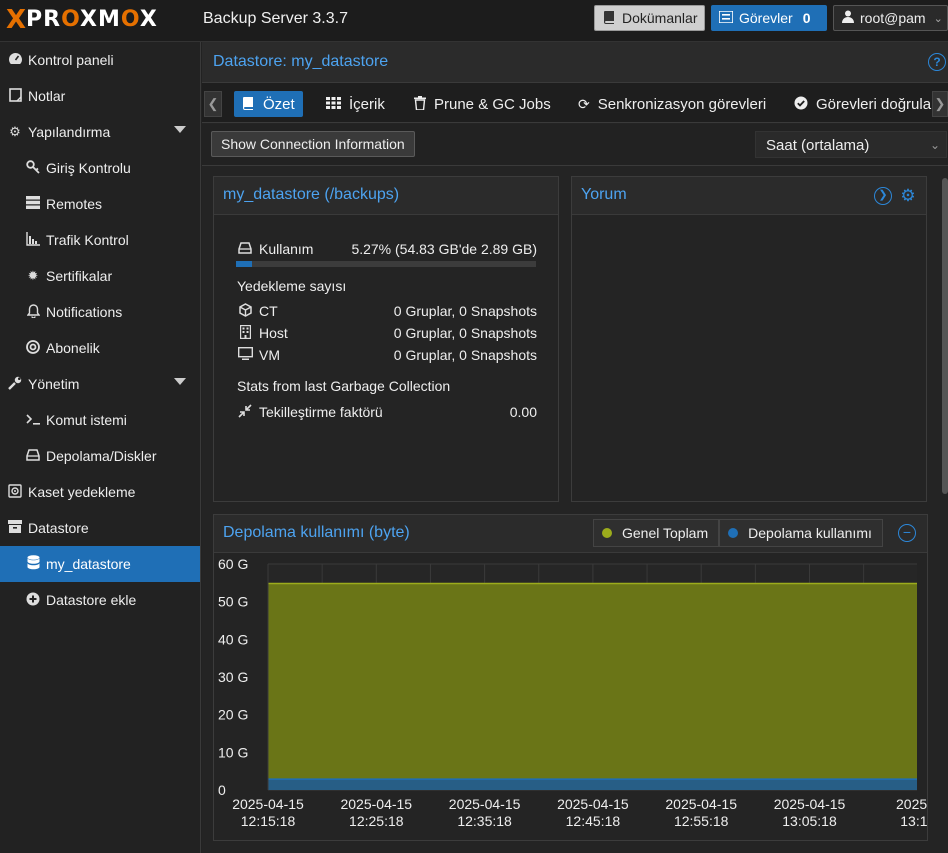 This screenshot has width=948, height=853. I want to click on hdd-icon, so click(245, 249).